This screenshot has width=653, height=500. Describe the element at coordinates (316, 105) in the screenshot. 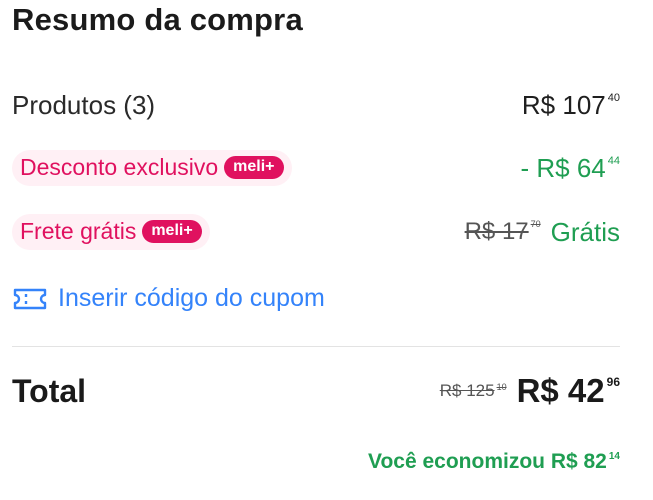

I see `products-row: Produtos (3) R$ 107 40` at that location.